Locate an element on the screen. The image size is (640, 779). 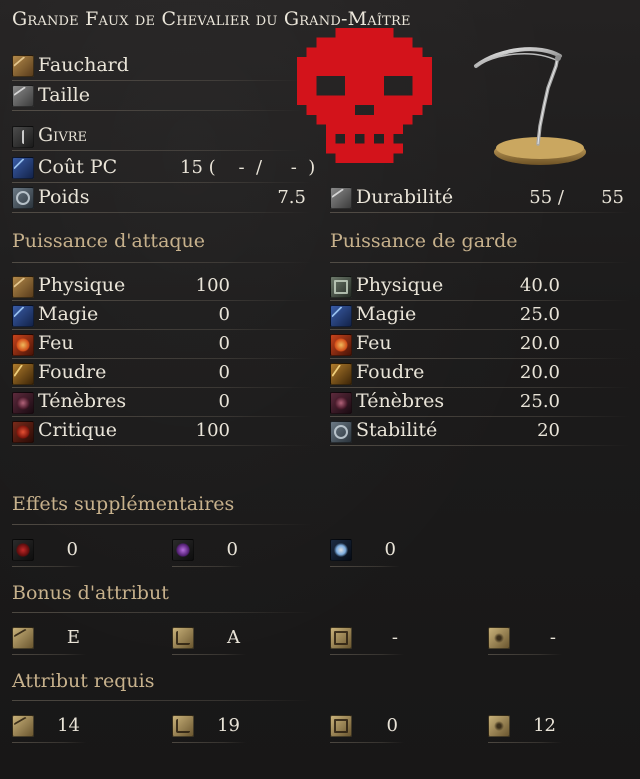
req-strength-value: 14 is located at coordinates (68, 725).